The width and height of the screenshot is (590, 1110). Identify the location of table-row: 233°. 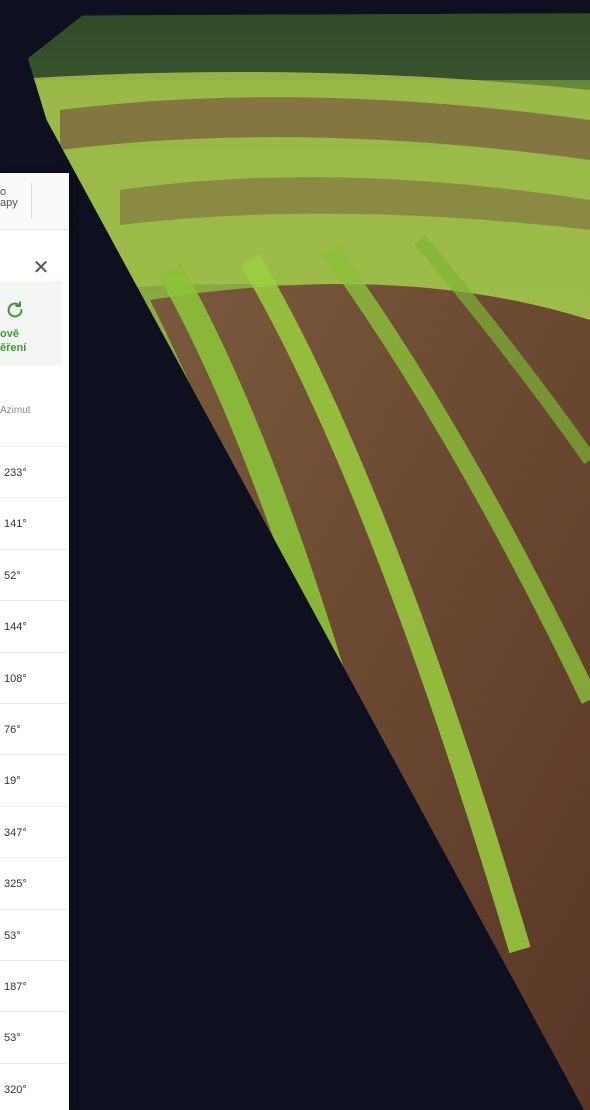
(34, 471).